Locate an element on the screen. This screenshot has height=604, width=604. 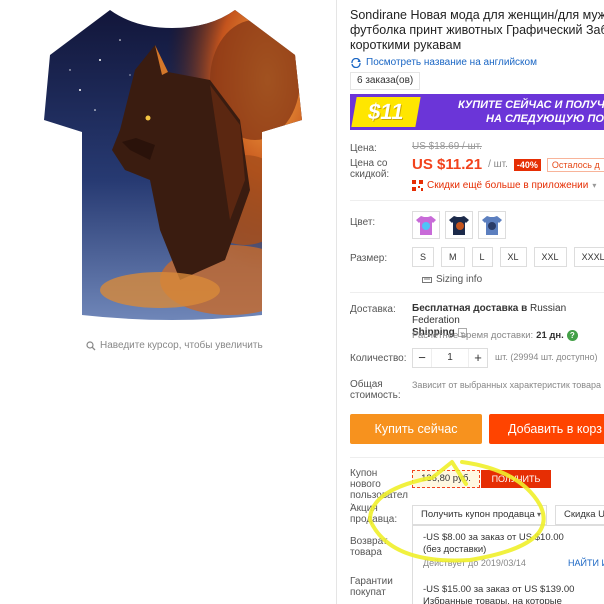
magnifier-icon is located at coordinates (91, 345).